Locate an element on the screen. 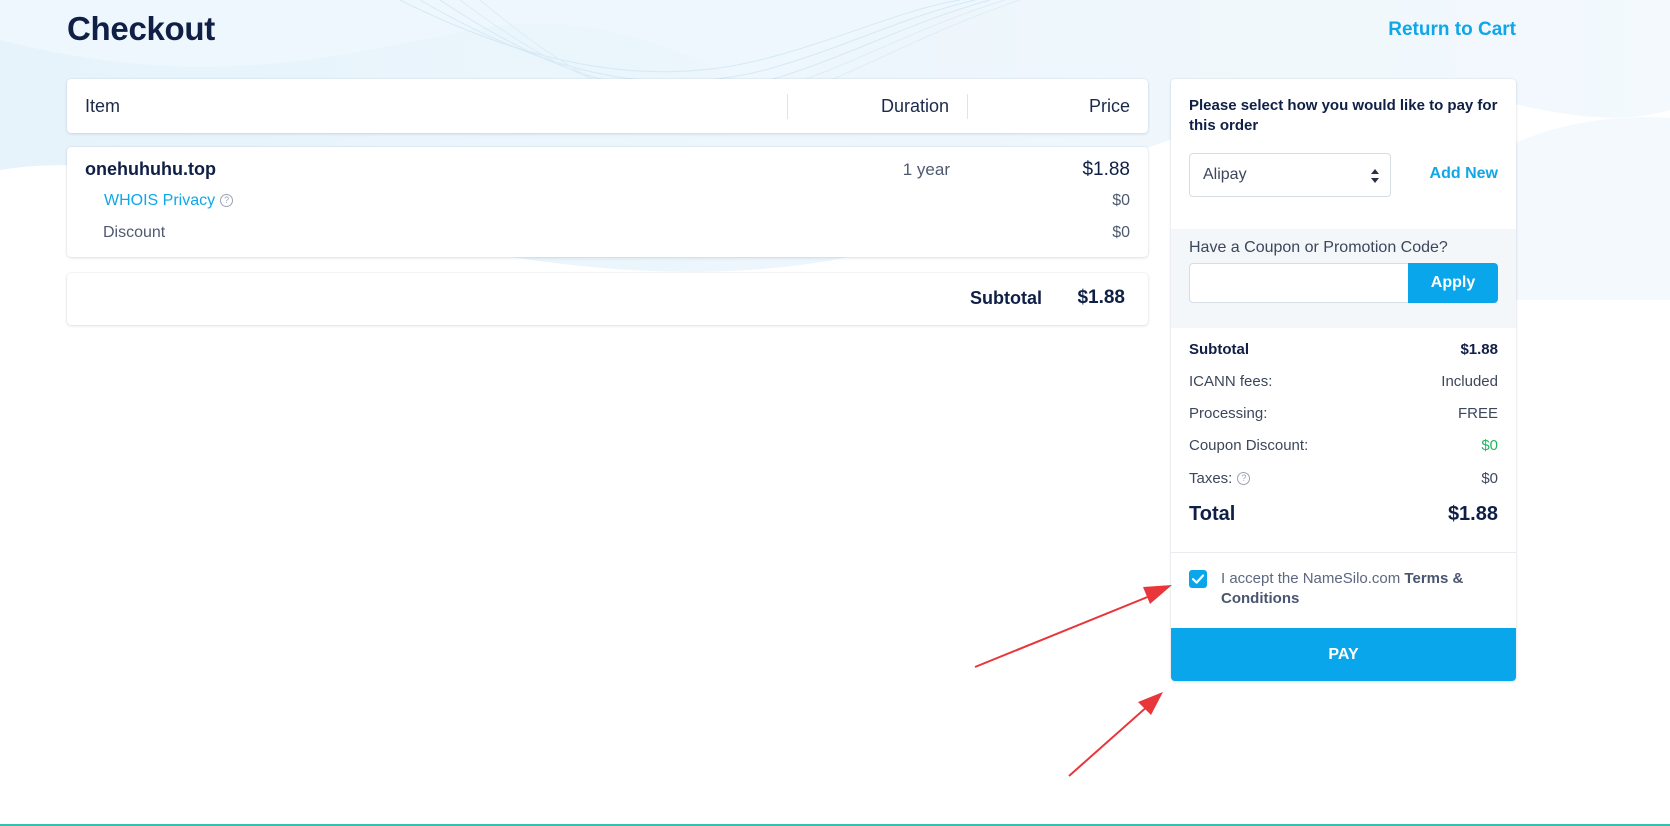  discount-price: $0 is located at coordinates (1121, 232).